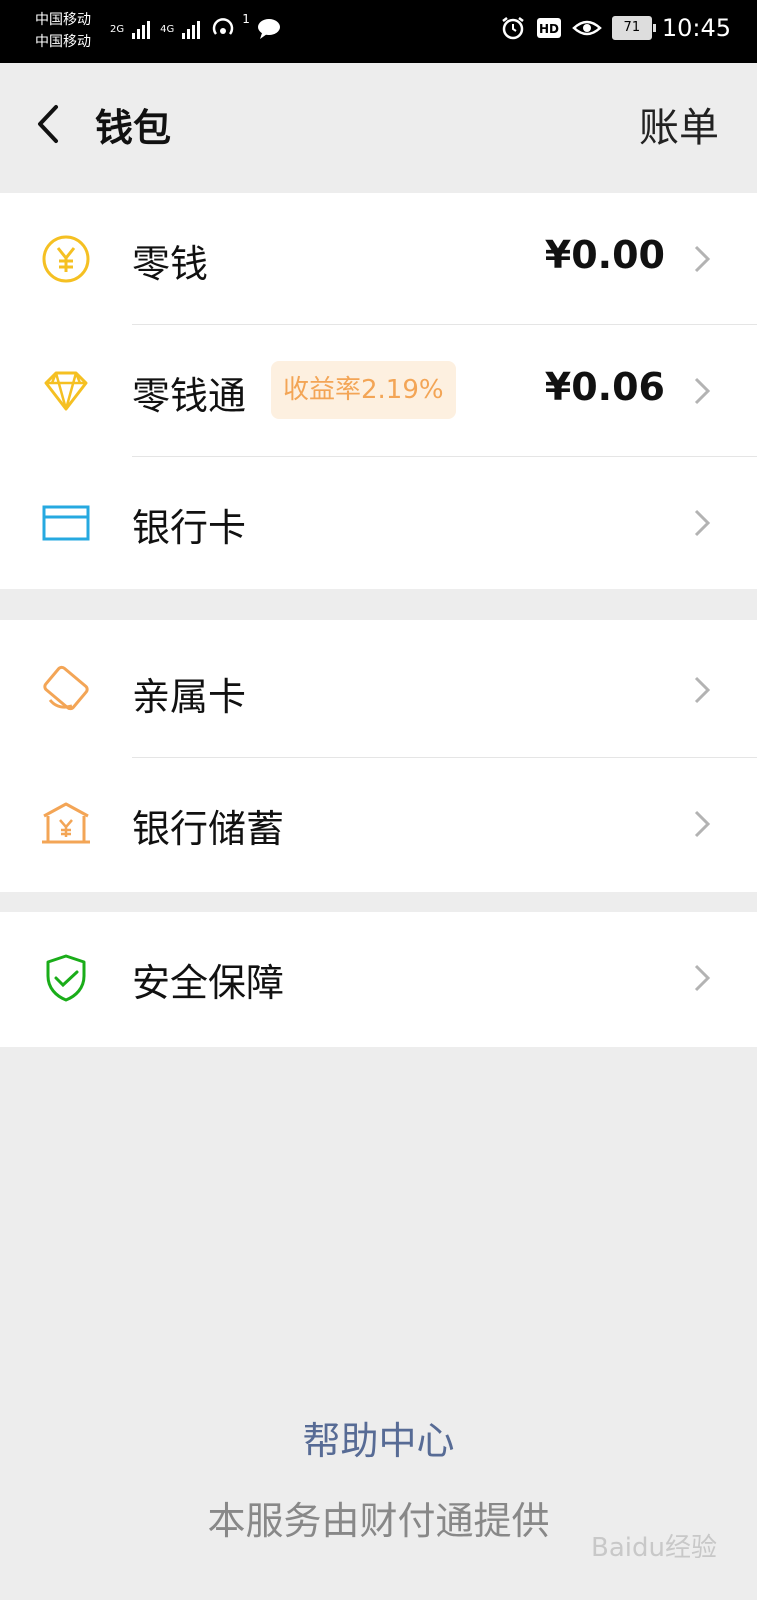 The width and height of the screenshot is (757, 1600). Describe the element at coordinates (63, 42) in the screenshot. I see `carrier-2: 中国移动` at that location.